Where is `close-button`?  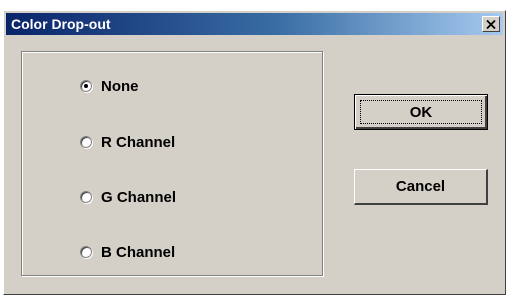
close-button is located at coordinates (491, 24).